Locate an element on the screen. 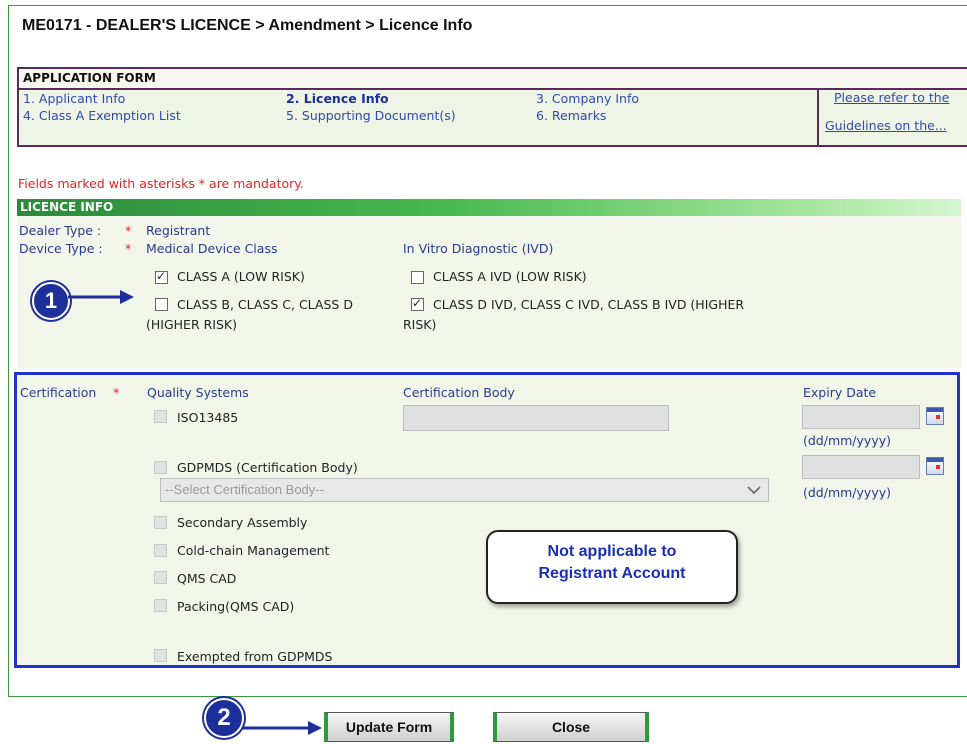 Image resolution: width=967 pixels, height=744 pixels. close-button: Close is located at coordinates (571, 727).